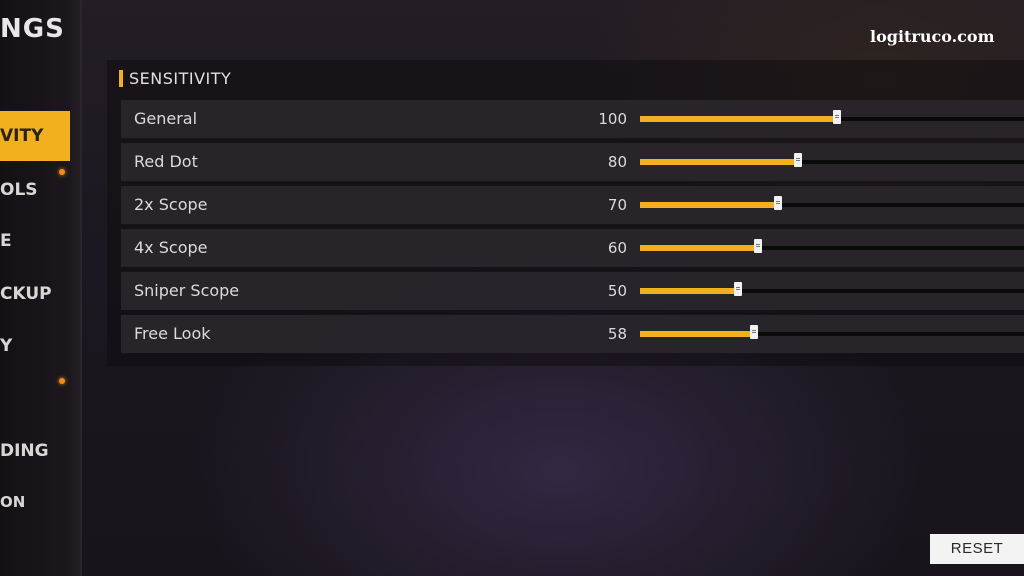  I want to click on sidebar-item-sensitivity: VITY, so click(35, 136).